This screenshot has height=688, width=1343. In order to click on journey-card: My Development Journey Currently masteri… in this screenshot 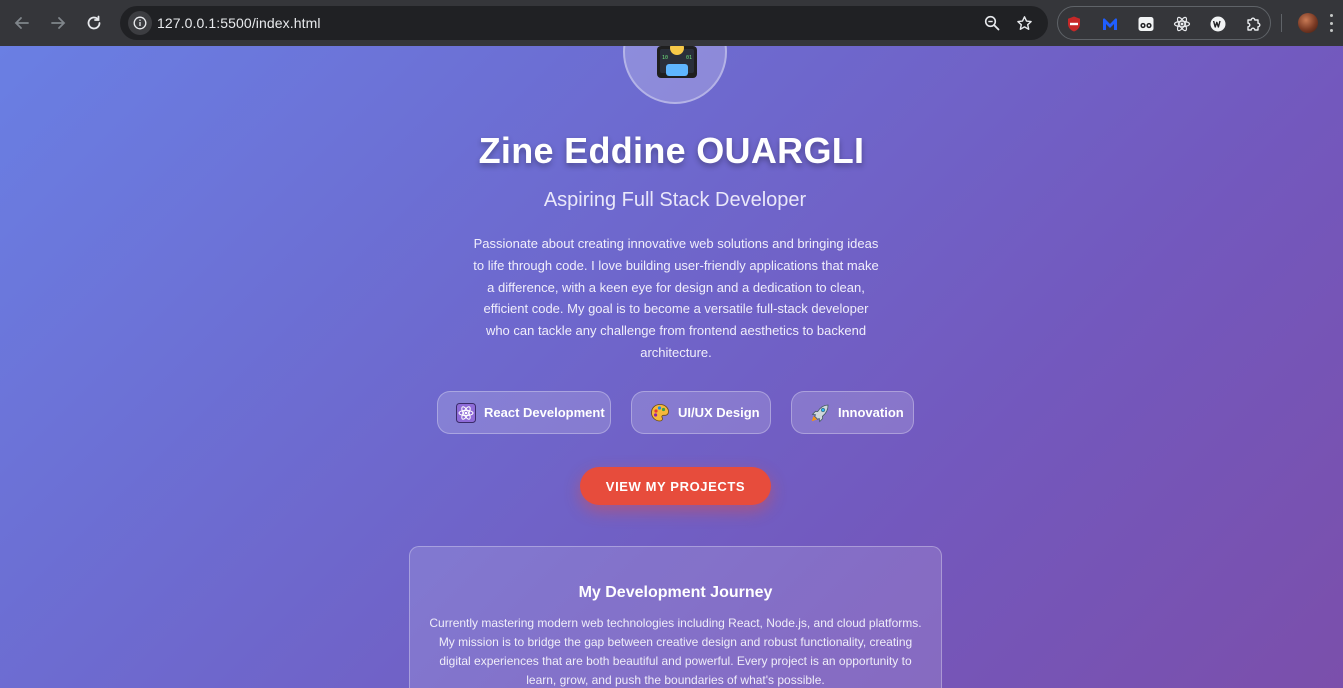, I will do `click(675, 617)`.